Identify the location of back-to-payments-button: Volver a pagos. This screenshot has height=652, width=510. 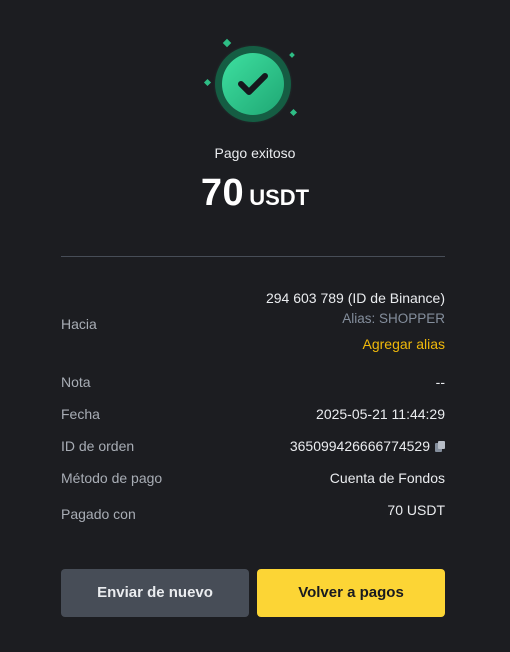
(351, 593).